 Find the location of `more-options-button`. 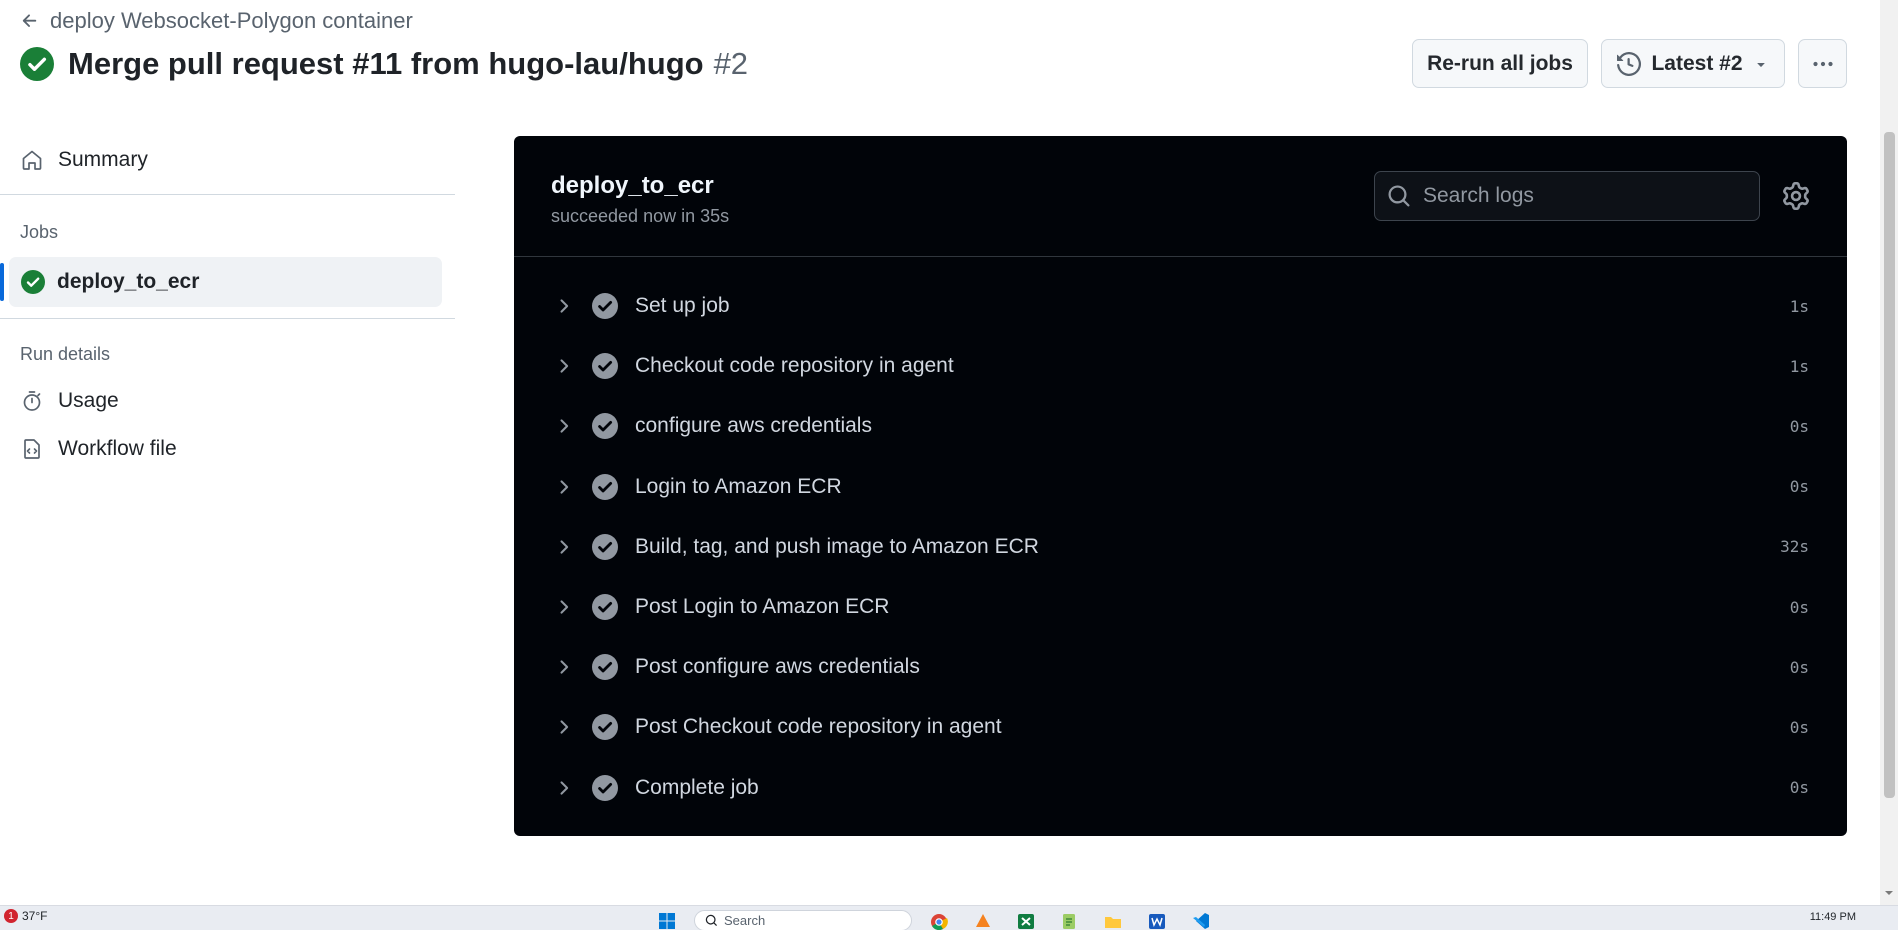

more-options-button is located at coordinates (1822, 63).